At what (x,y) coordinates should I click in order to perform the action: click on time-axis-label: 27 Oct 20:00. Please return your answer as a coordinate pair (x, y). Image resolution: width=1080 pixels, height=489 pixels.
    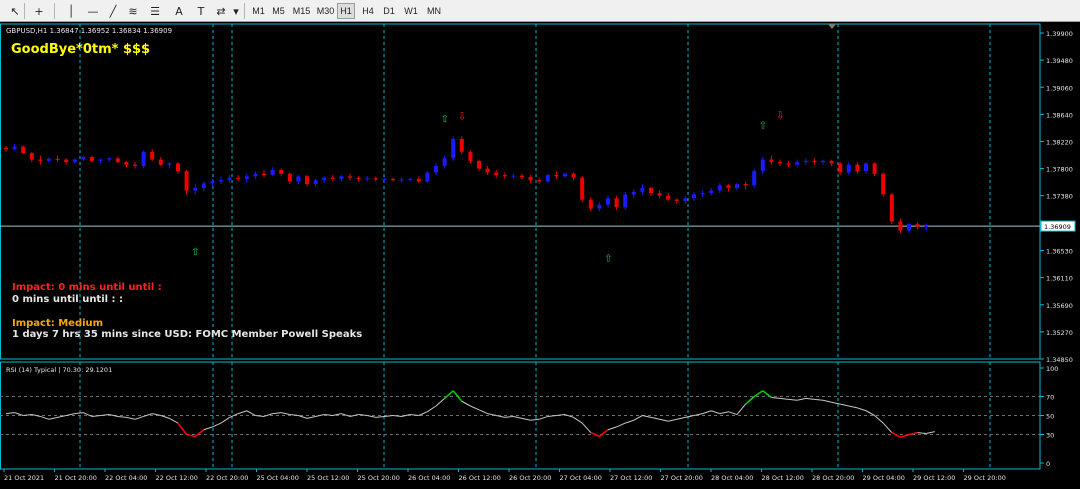
    Looking at the image, I should click on (682, 478).